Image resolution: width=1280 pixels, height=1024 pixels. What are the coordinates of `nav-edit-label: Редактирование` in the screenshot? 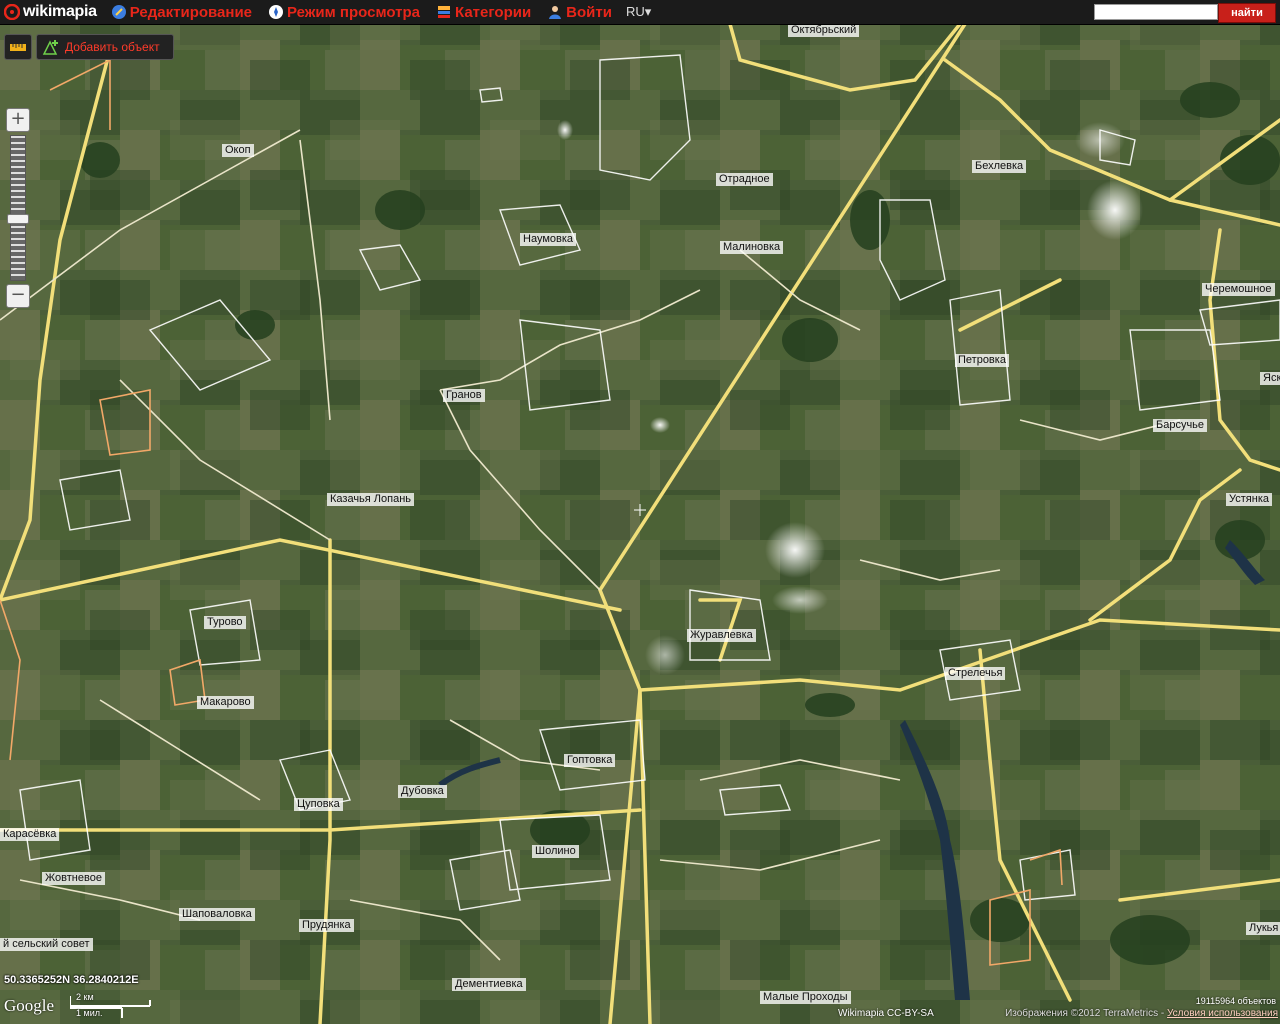 It's located at (191, 12).